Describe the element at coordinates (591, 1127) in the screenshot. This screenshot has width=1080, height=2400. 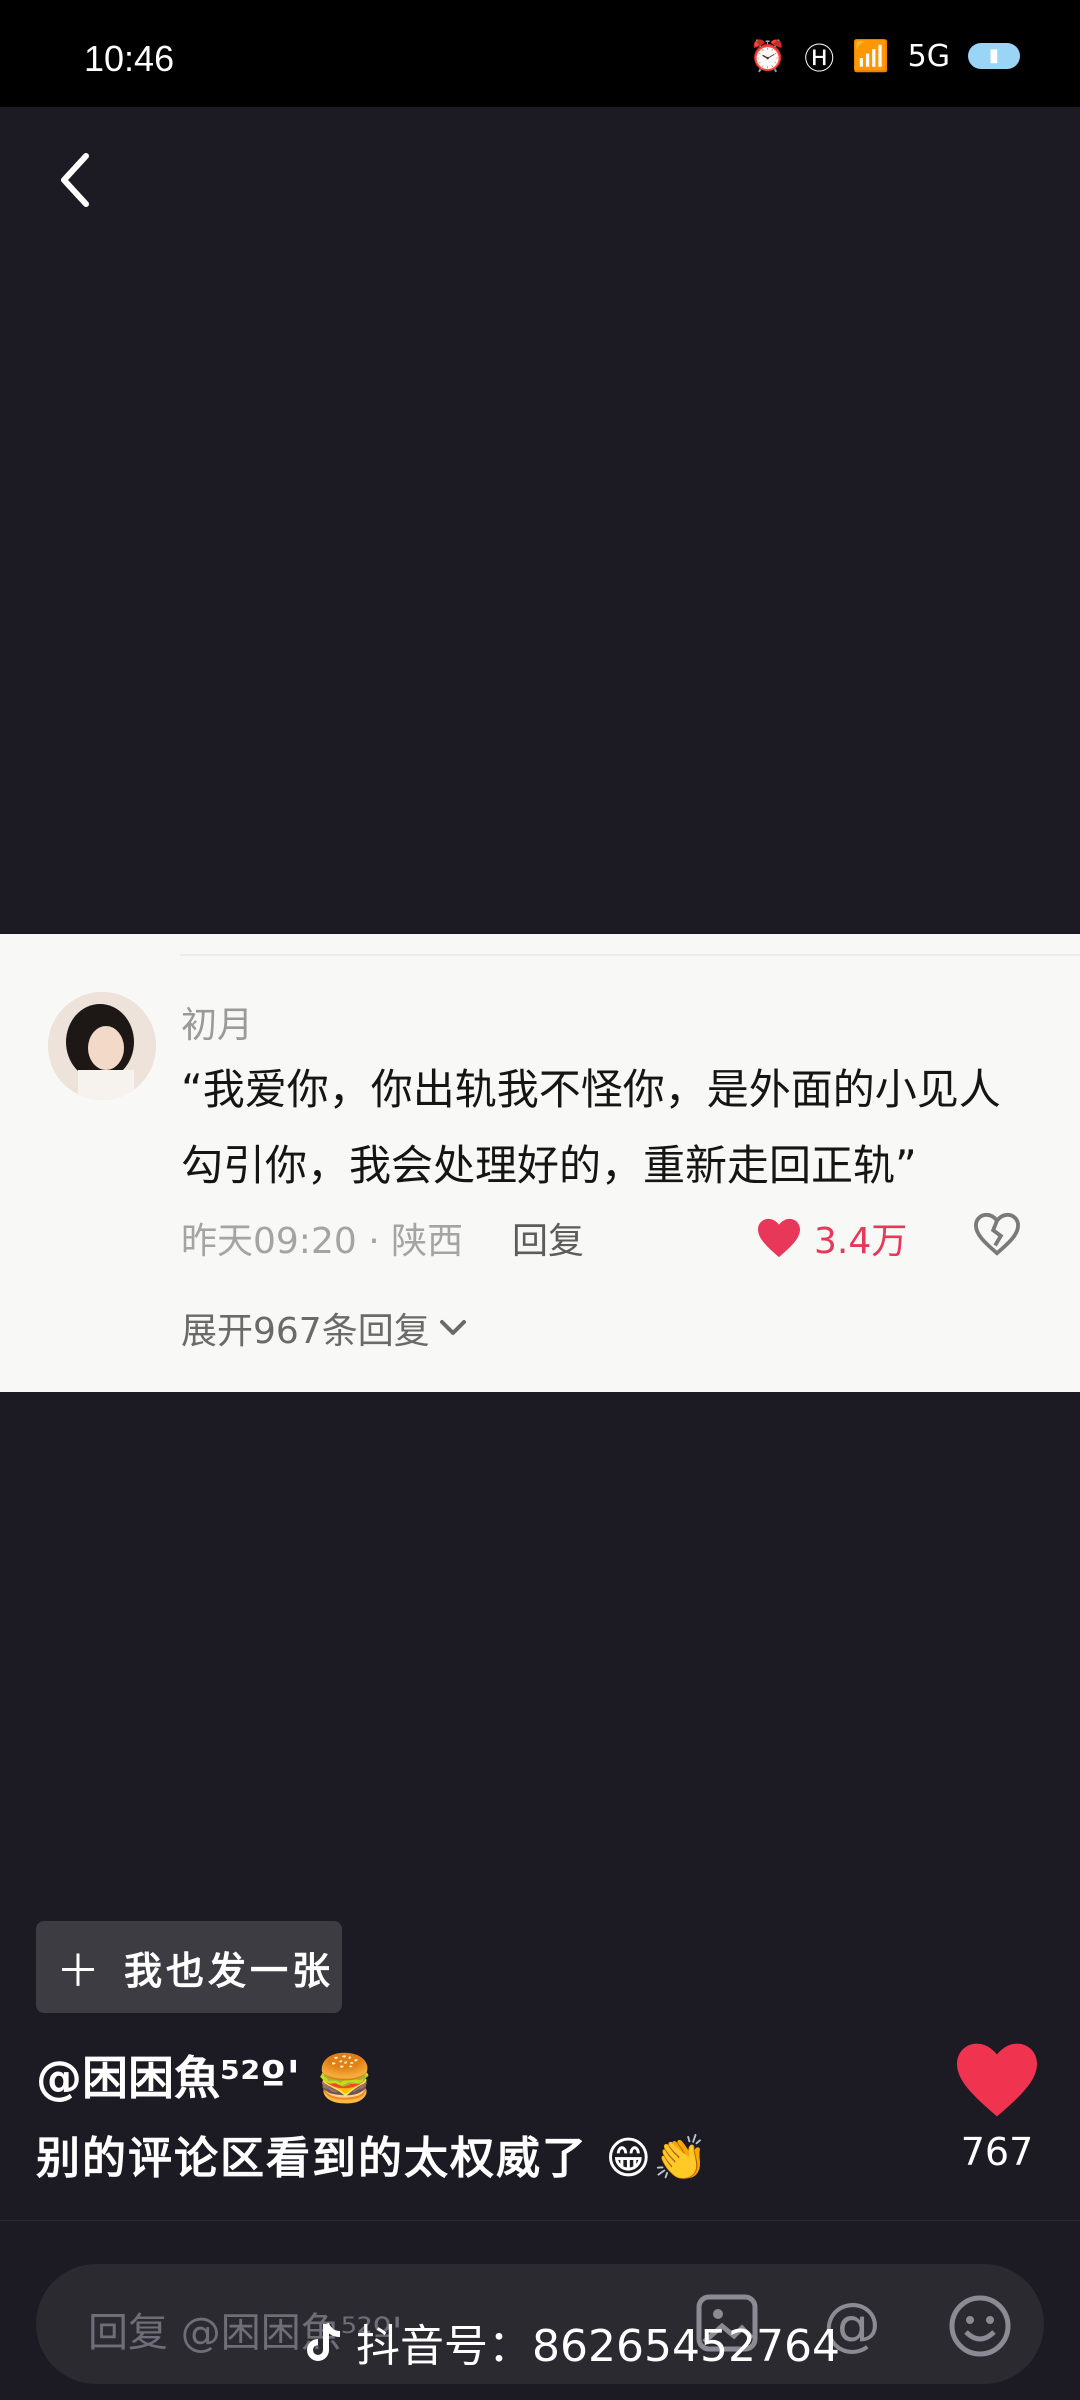
I see `comment-text: “我爱你，你出轨我不怪你，是外面的小见人勾引你，我会处理好的，重新走回正轨”` at that location.